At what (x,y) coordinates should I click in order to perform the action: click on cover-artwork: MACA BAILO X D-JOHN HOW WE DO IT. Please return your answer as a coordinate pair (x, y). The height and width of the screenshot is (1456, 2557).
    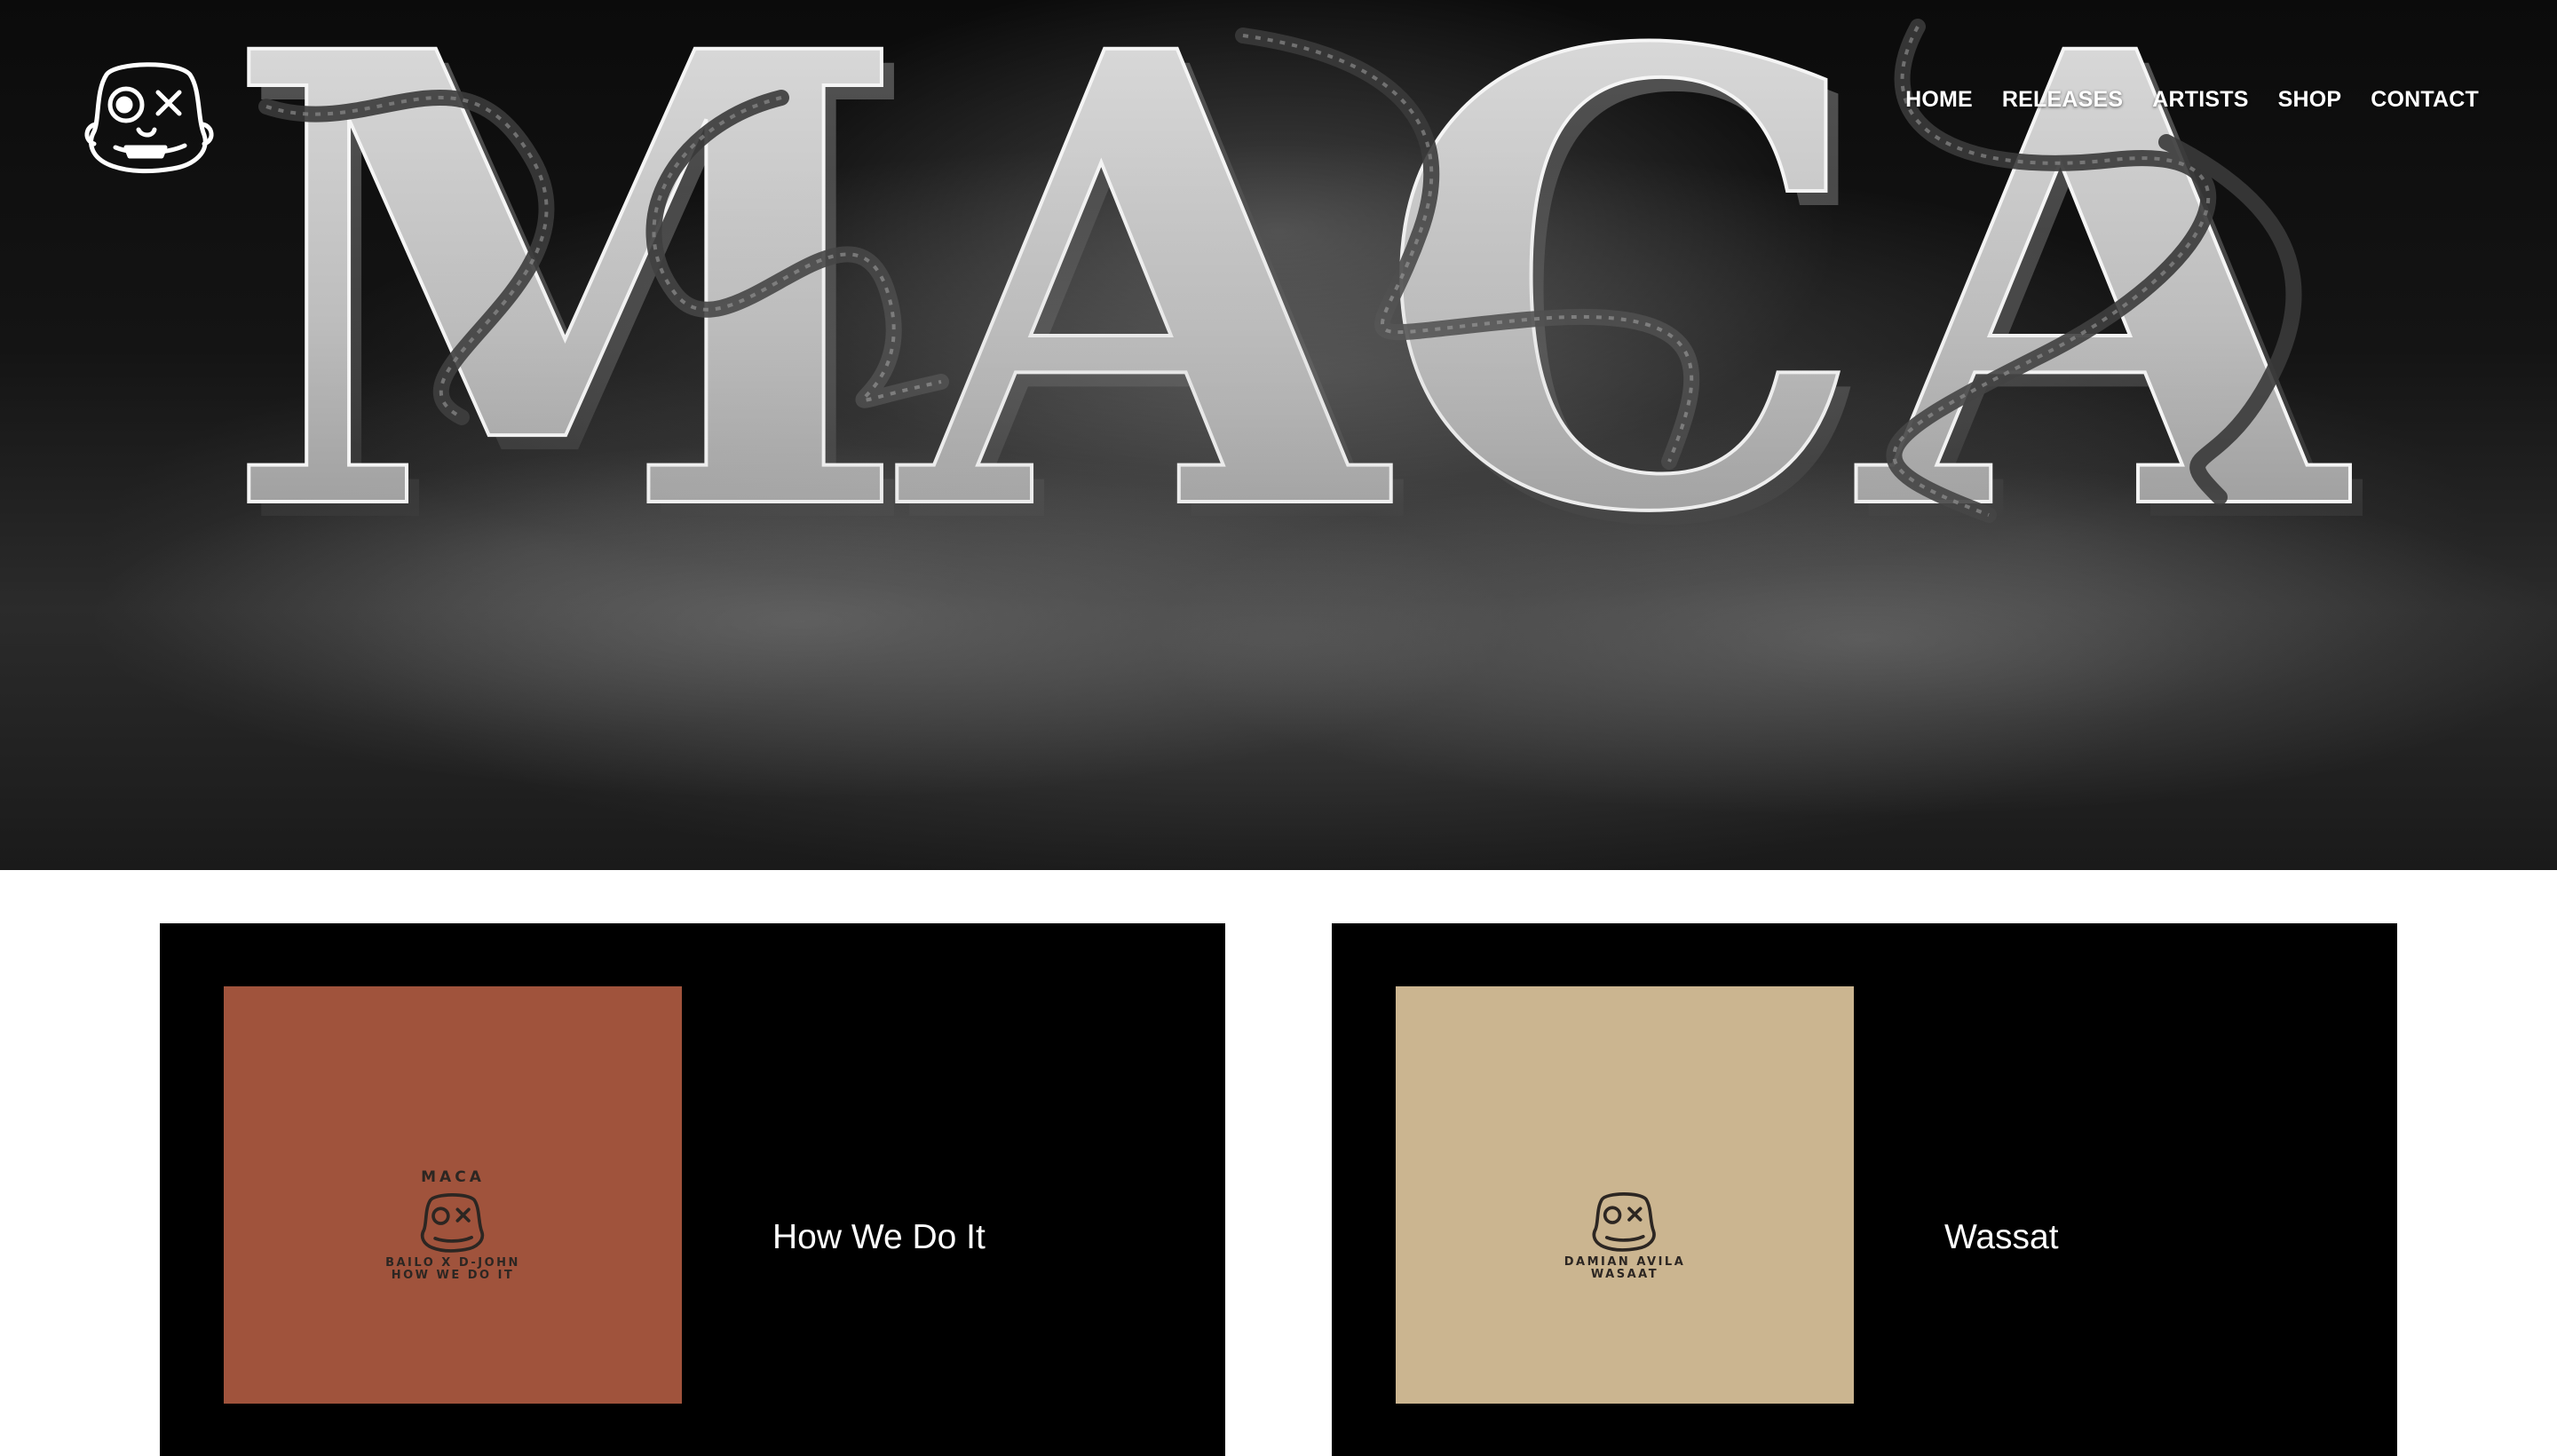
    Looking at the image, I should click on (452, 1225).